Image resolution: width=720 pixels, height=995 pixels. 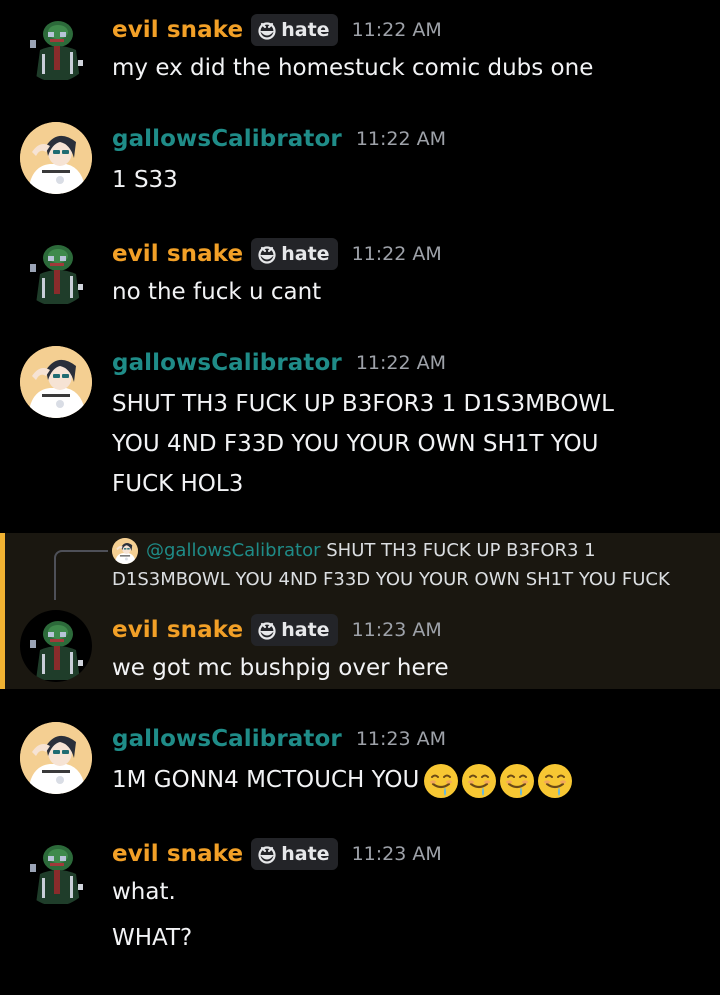 What do you see at coordinates (266, 780) in the screenshot?
I see `message-text: 1M GONN4 MCTOUCH YOU` at bounding box center [266, 780].